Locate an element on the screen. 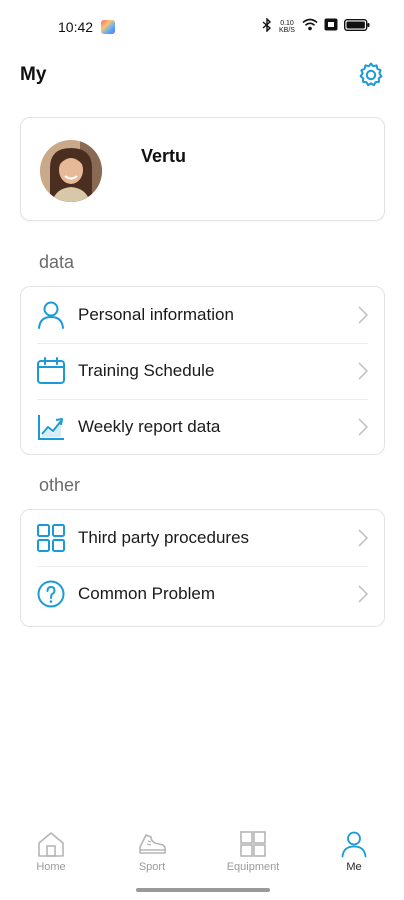 The width and height of the screenshot is (404, 900). row-label-weekly-report-data: Weekly report data is located at coordinates (149, 426).